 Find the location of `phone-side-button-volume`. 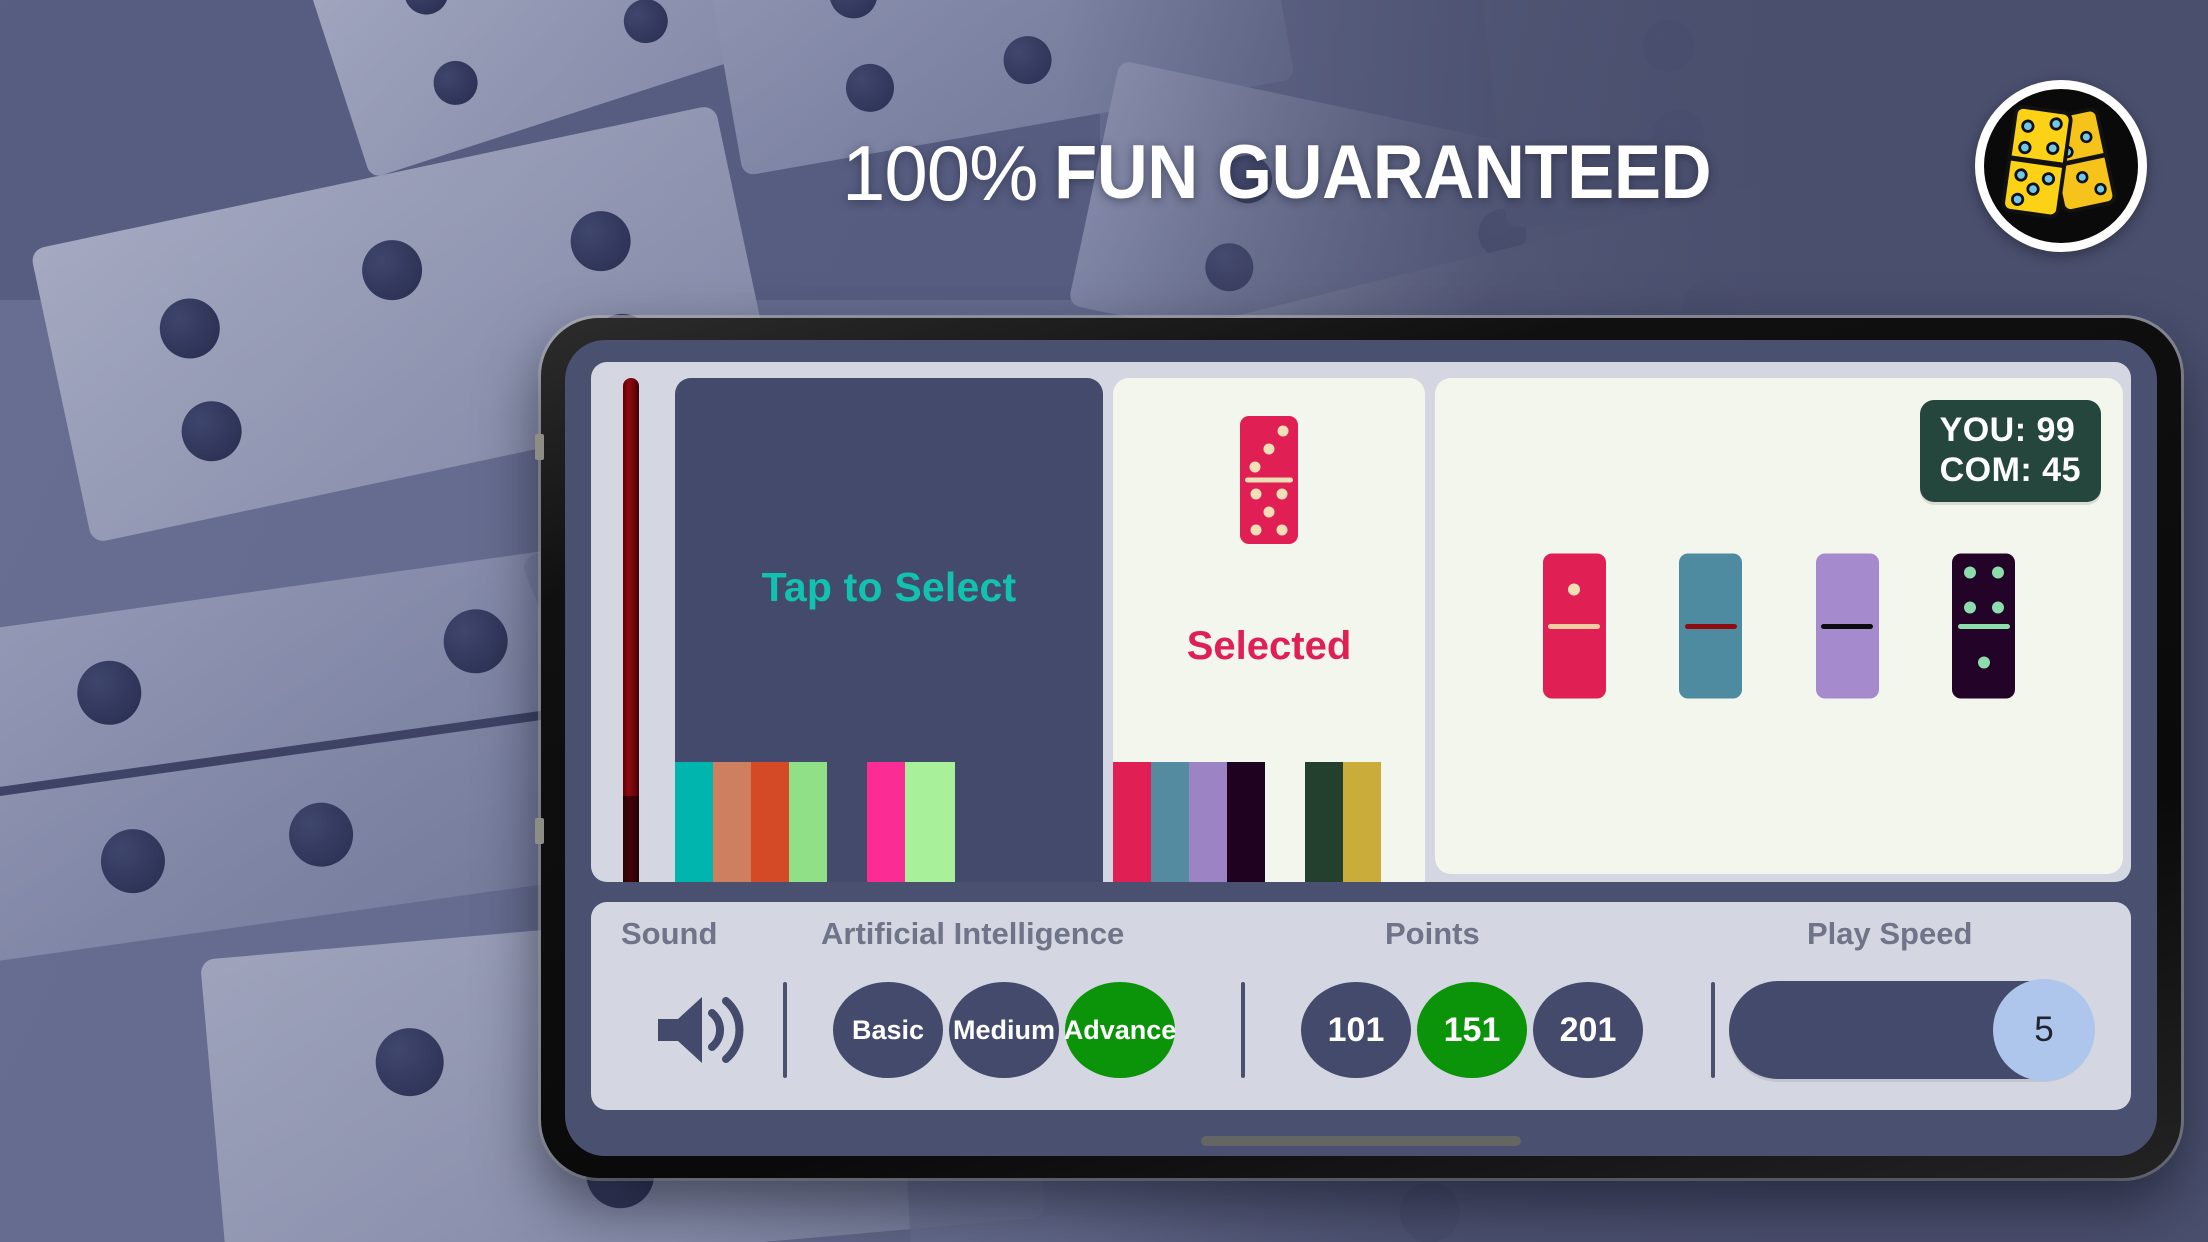

phone-side-button-volume is located at coordinates (539, 447).